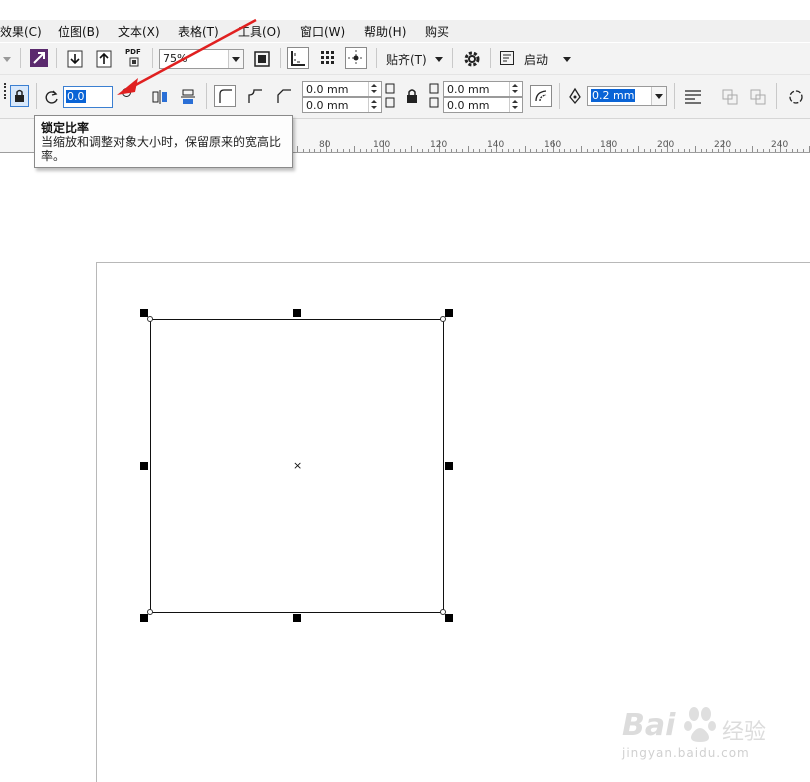  I want to click on watermark-brand-cn: 经验, so click(744, 732).